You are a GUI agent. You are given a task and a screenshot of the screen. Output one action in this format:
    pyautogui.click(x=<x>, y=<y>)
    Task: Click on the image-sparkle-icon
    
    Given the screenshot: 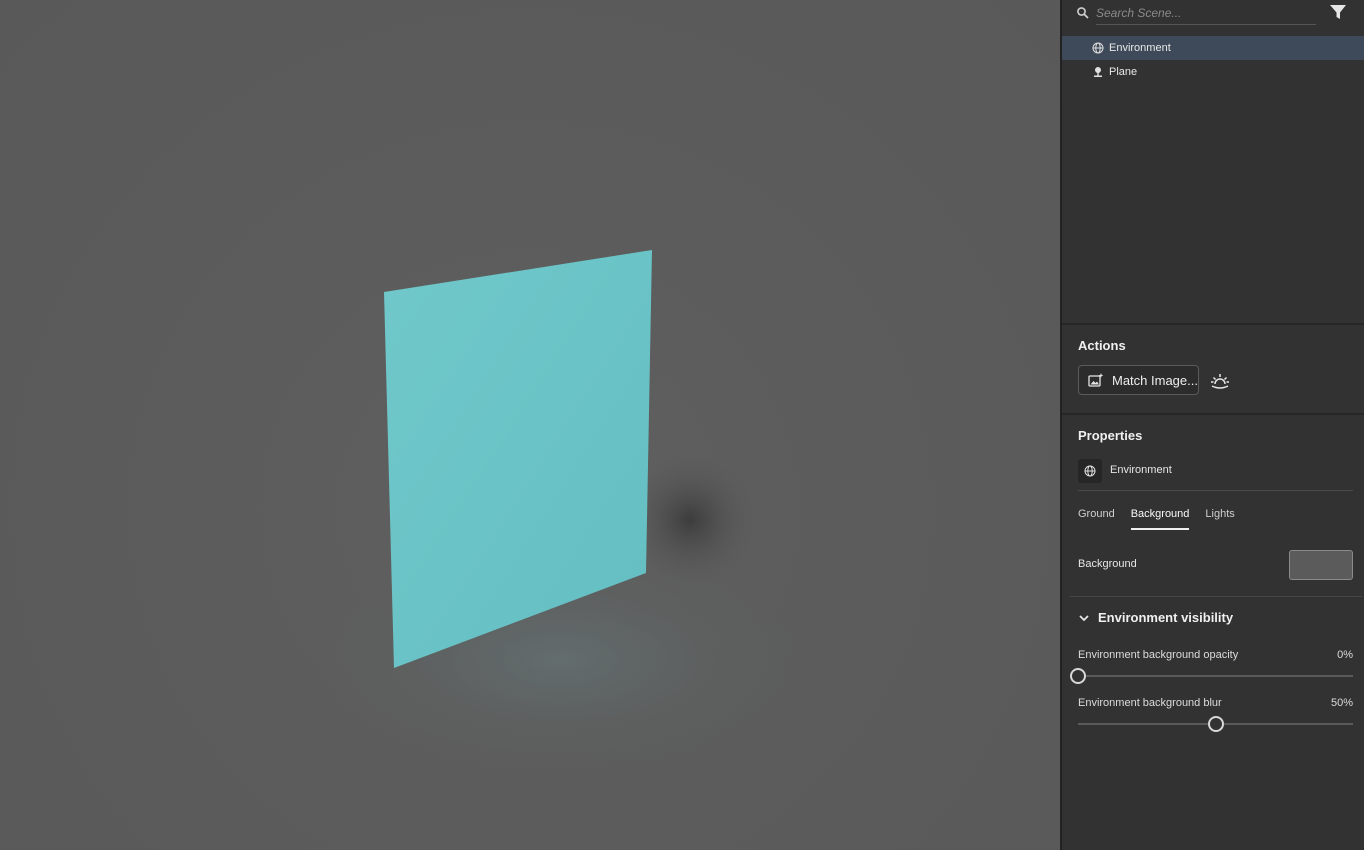 What is the action you would take?
    pyautogui.click(x=1096, y=380)
    